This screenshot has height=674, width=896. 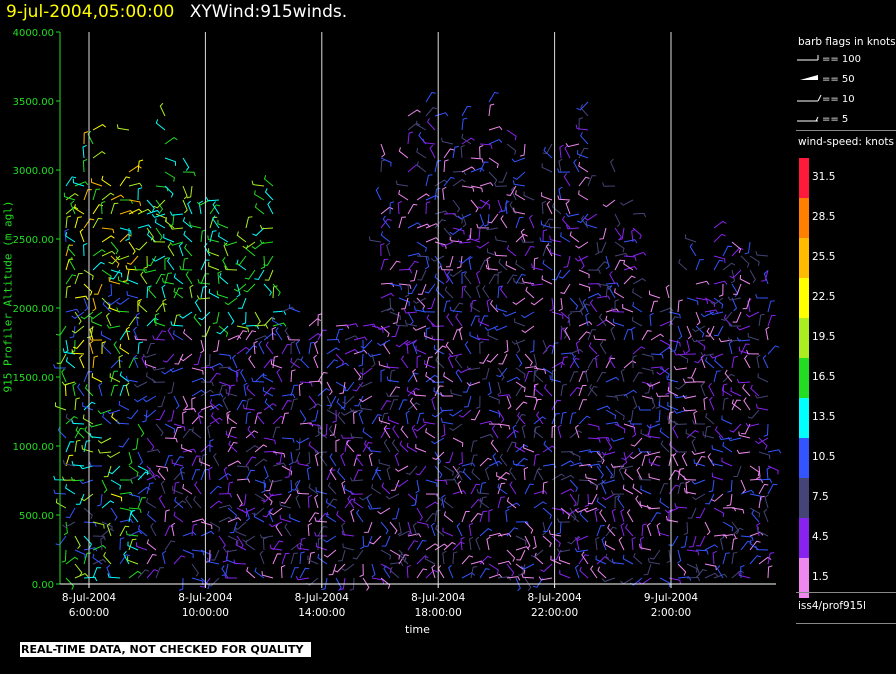 What do you see at coordinates (33, 240) in the screenshot?
I see `y-tick-label: 2500.00` at bounding box center [33, 240].